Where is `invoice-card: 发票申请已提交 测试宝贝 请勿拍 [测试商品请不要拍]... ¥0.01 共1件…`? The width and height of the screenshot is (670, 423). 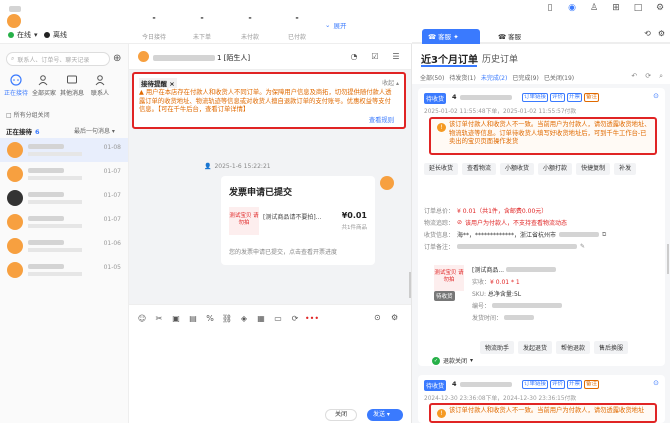 invoice-card: 发票申请已提交 测试宝贝 请勿拍 [测试商品请不要拍]... ¥0.01 共1件… is located at coordinates (298, 220).